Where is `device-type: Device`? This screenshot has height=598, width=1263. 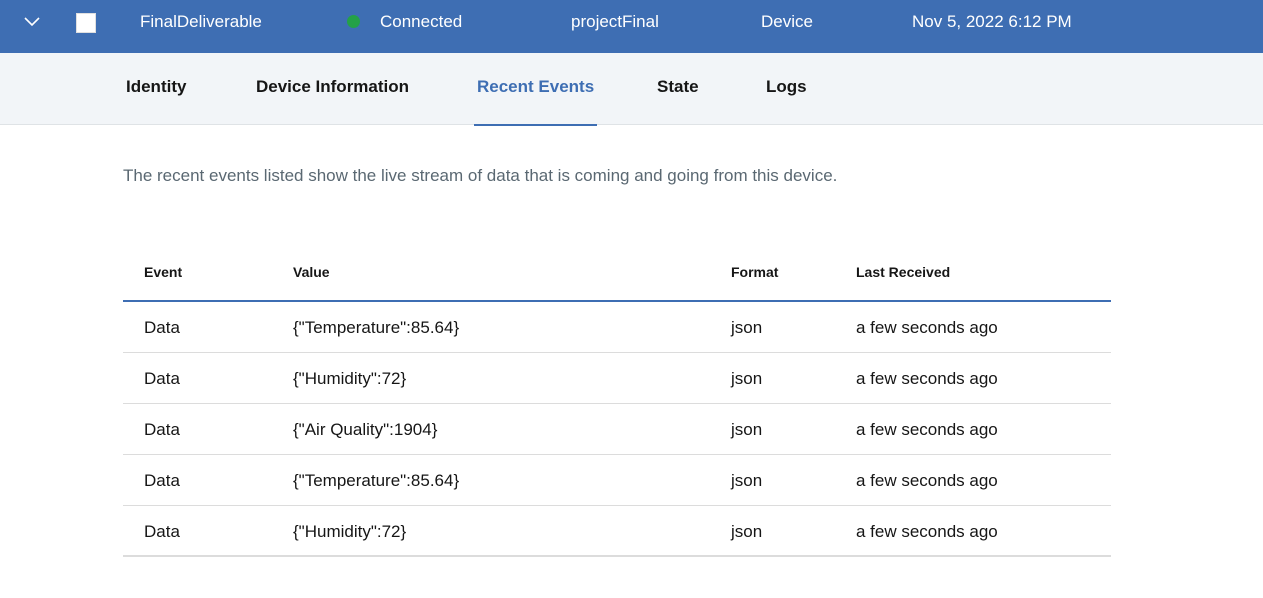
device-type: Device is located at coordinates (787, 21).